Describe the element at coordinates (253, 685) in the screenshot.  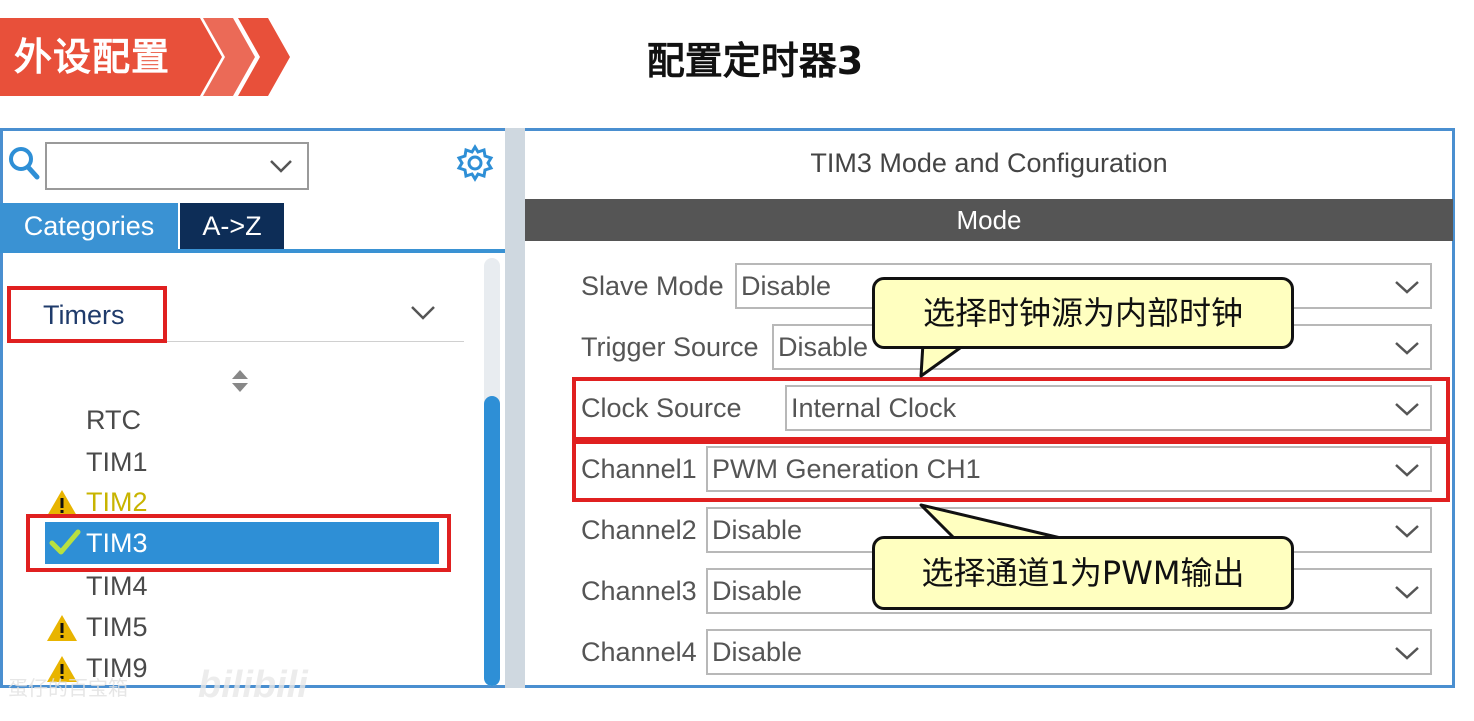
I see `watermark-logo: bilibili` at that location.